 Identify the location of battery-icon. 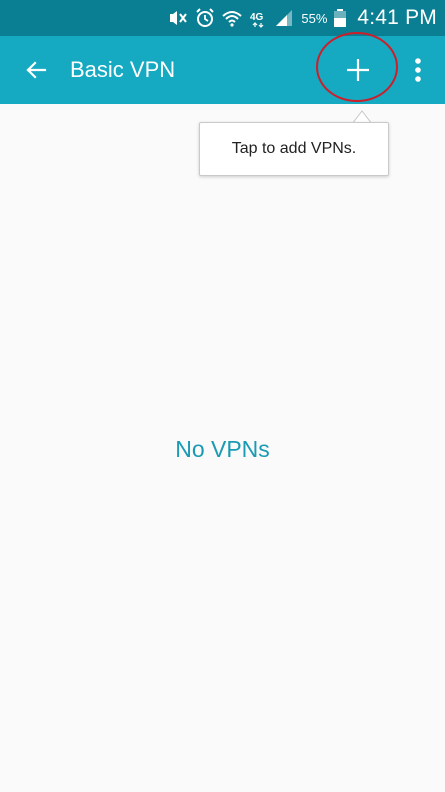
(340, 18).